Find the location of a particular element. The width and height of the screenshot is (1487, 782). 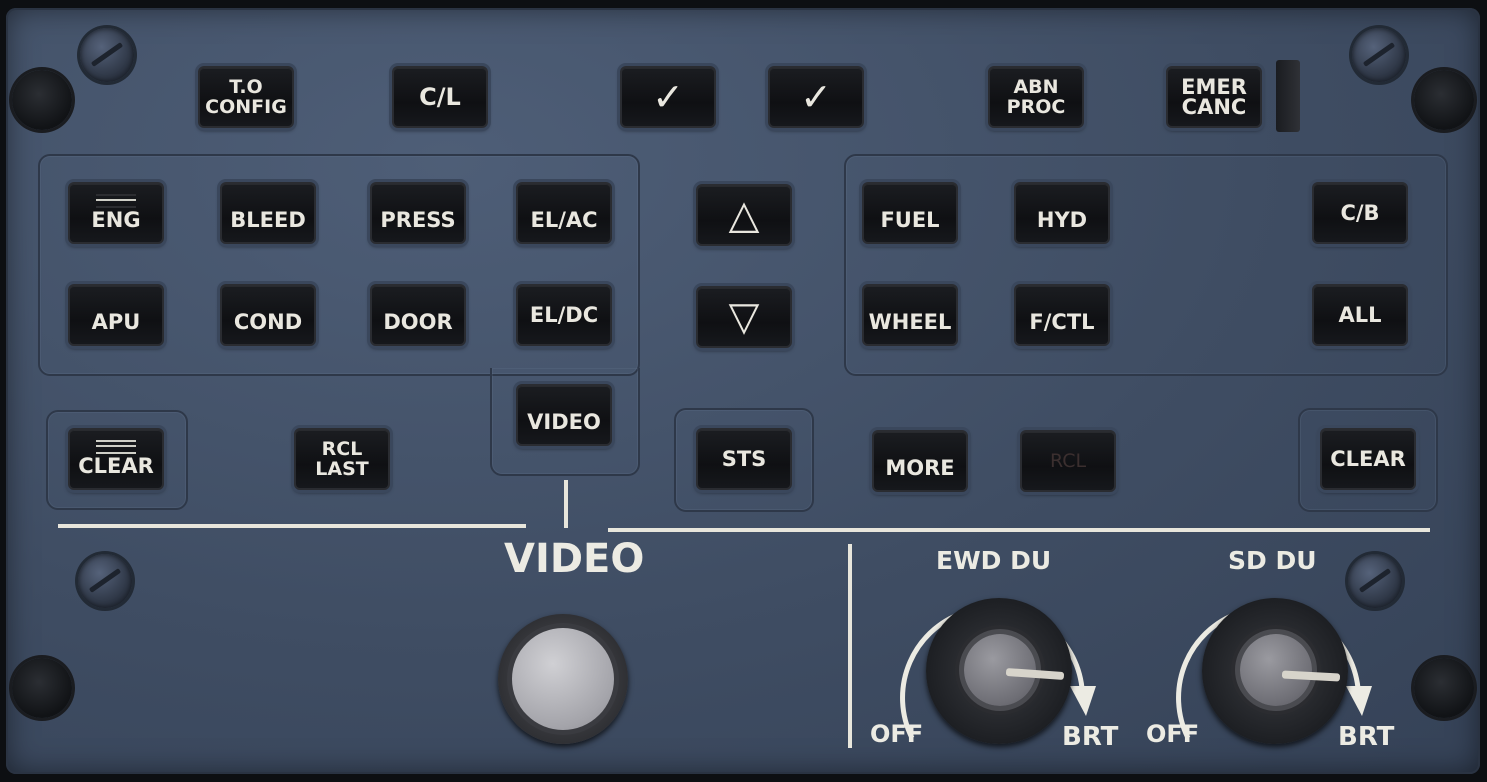

to-config-button: T.O CONFIG is located at coordinates (246, 97).